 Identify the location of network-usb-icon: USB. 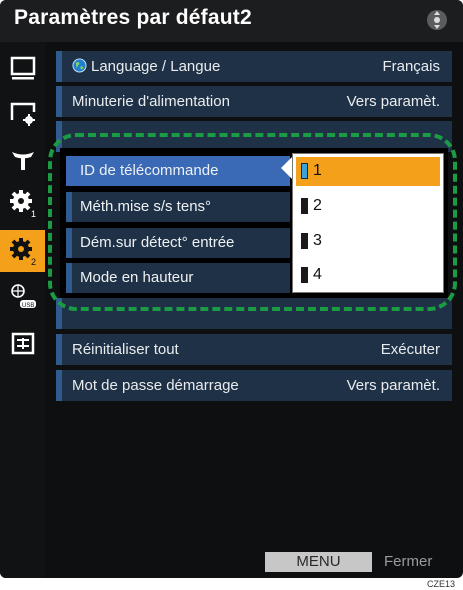
(23, 296).